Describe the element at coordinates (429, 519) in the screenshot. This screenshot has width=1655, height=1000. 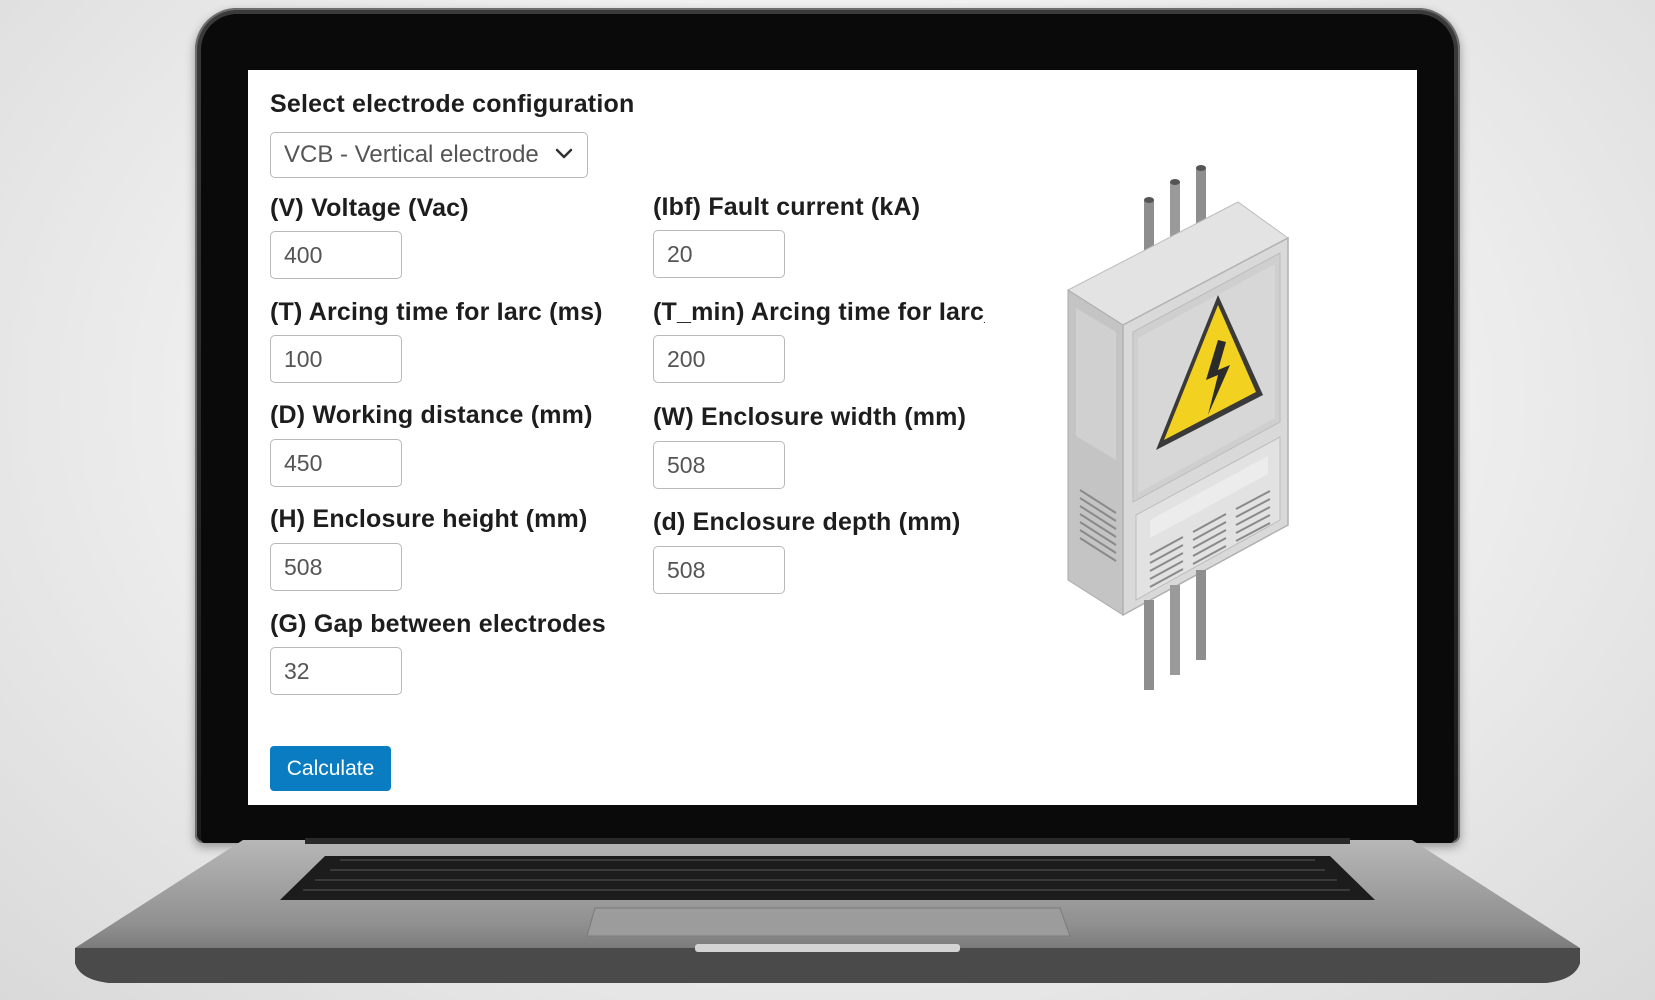
I see `enclosure-height-label: (H) Enclosure height (mm)` at that location.